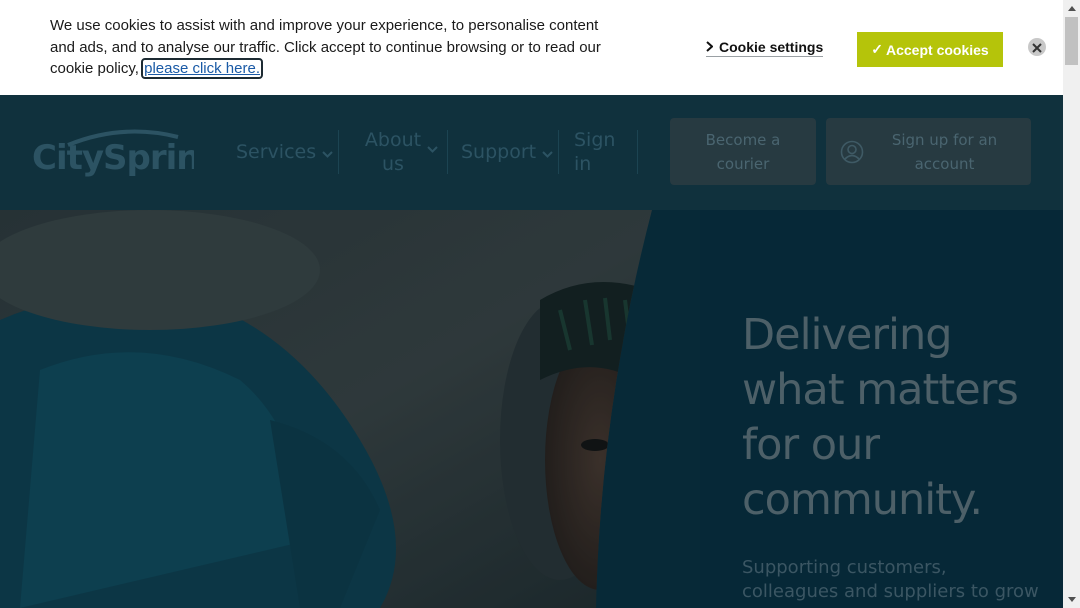  What do you see at coordinates (710, 47) in the screenshot?
I see `chevron-right-icon` at bounding box center [710, 47].